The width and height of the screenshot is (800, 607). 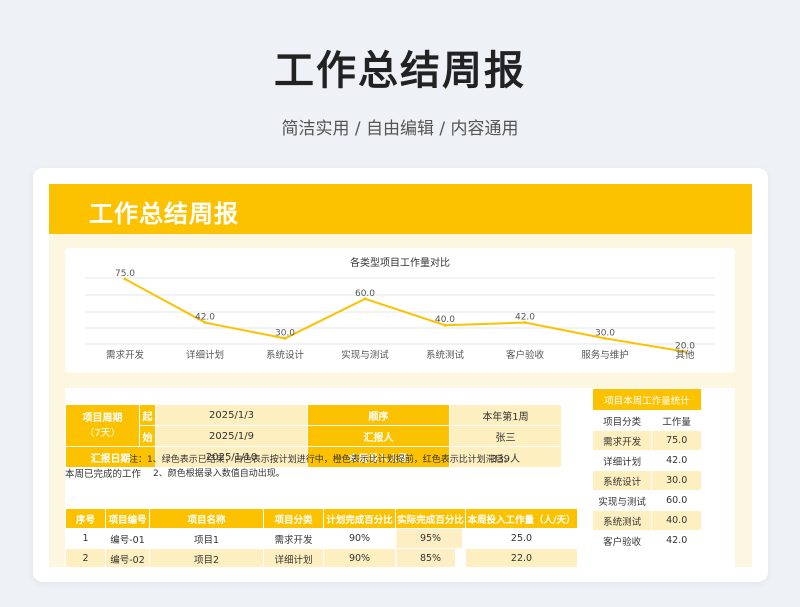 I want to click on report-title: 工作总结周报, so click(x=164, y=214).